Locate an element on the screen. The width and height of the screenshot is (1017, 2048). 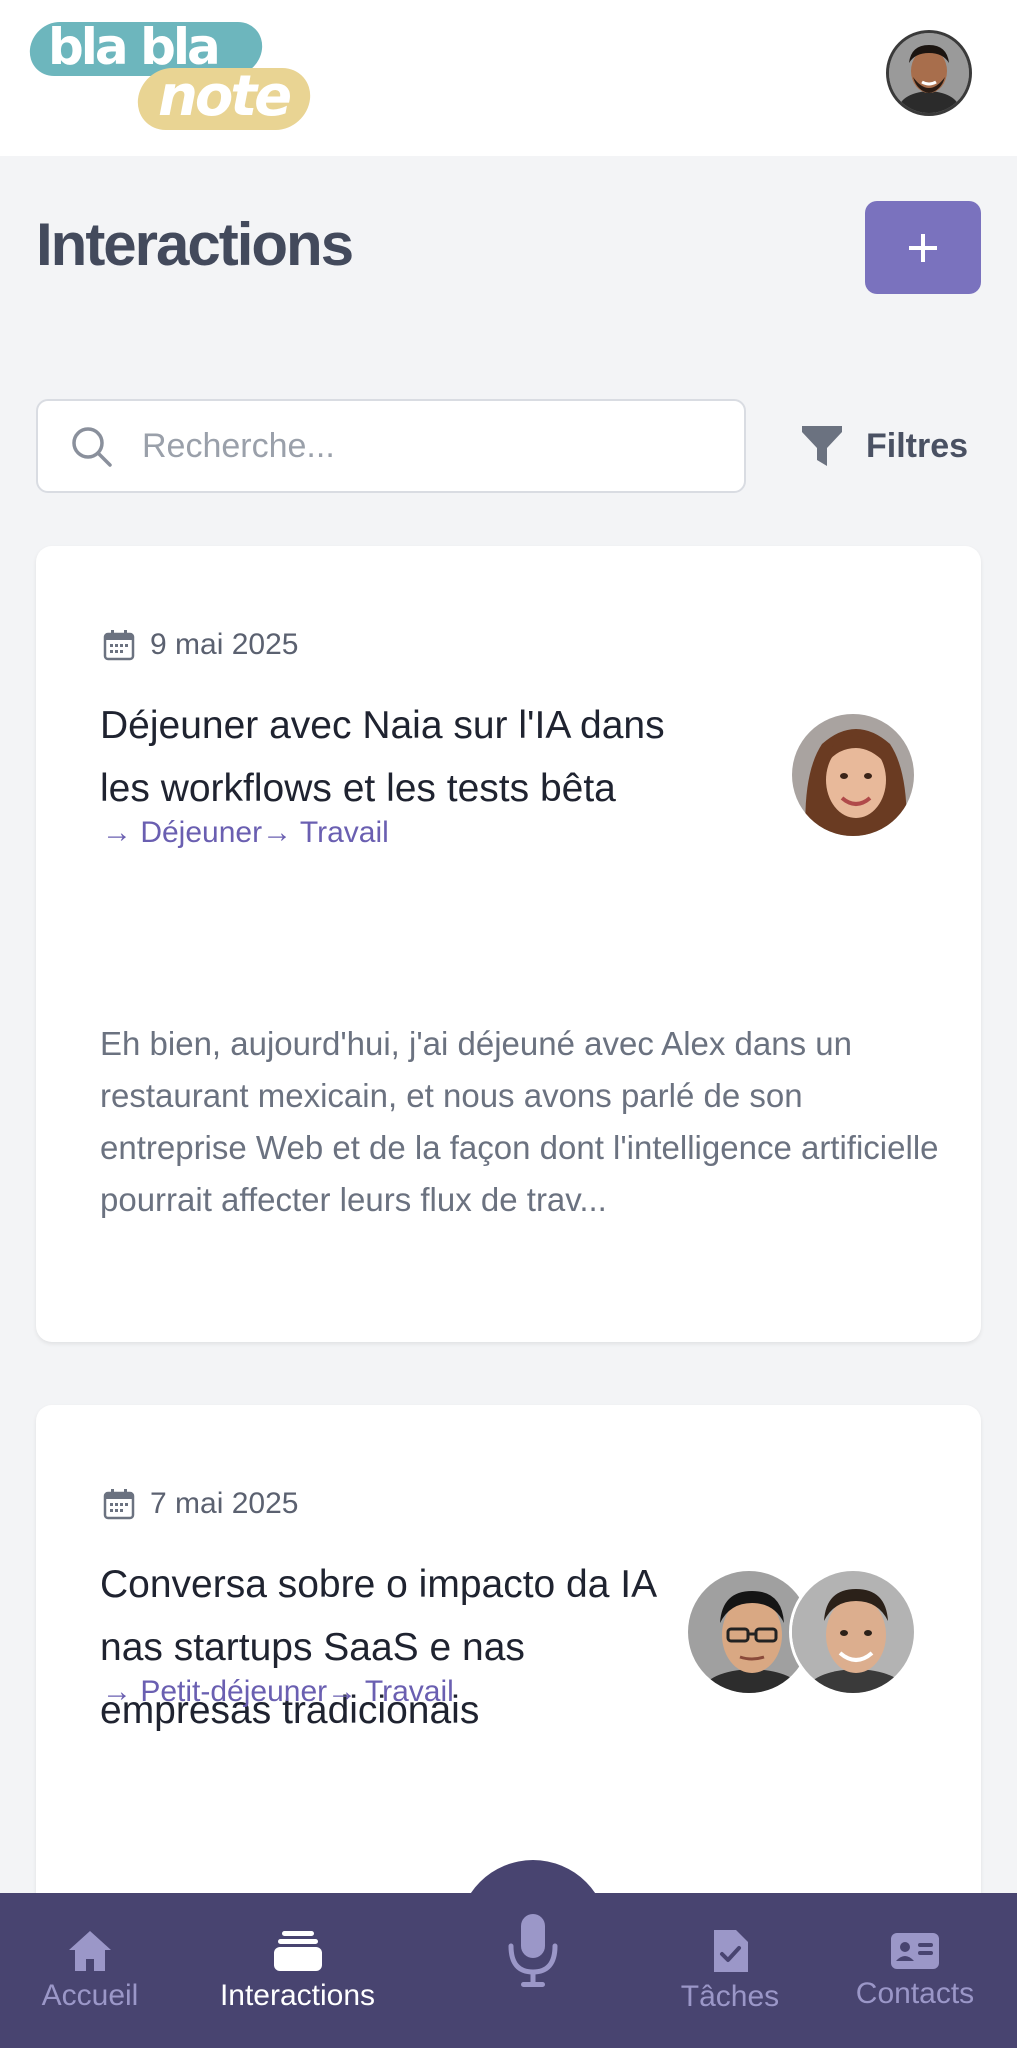
filters-button: Filtres is located at coordinates (891, 446).